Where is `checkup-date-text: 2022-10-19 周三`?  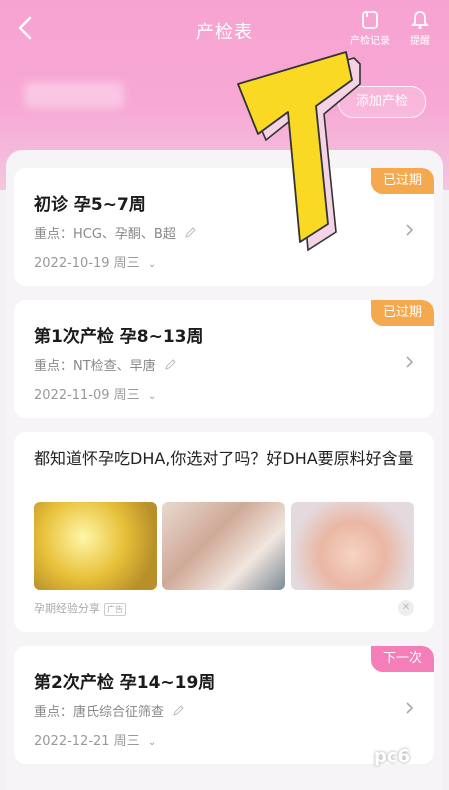 checkup-date-text: 2022-10-19 周三 is located at coordinates (87, 263).